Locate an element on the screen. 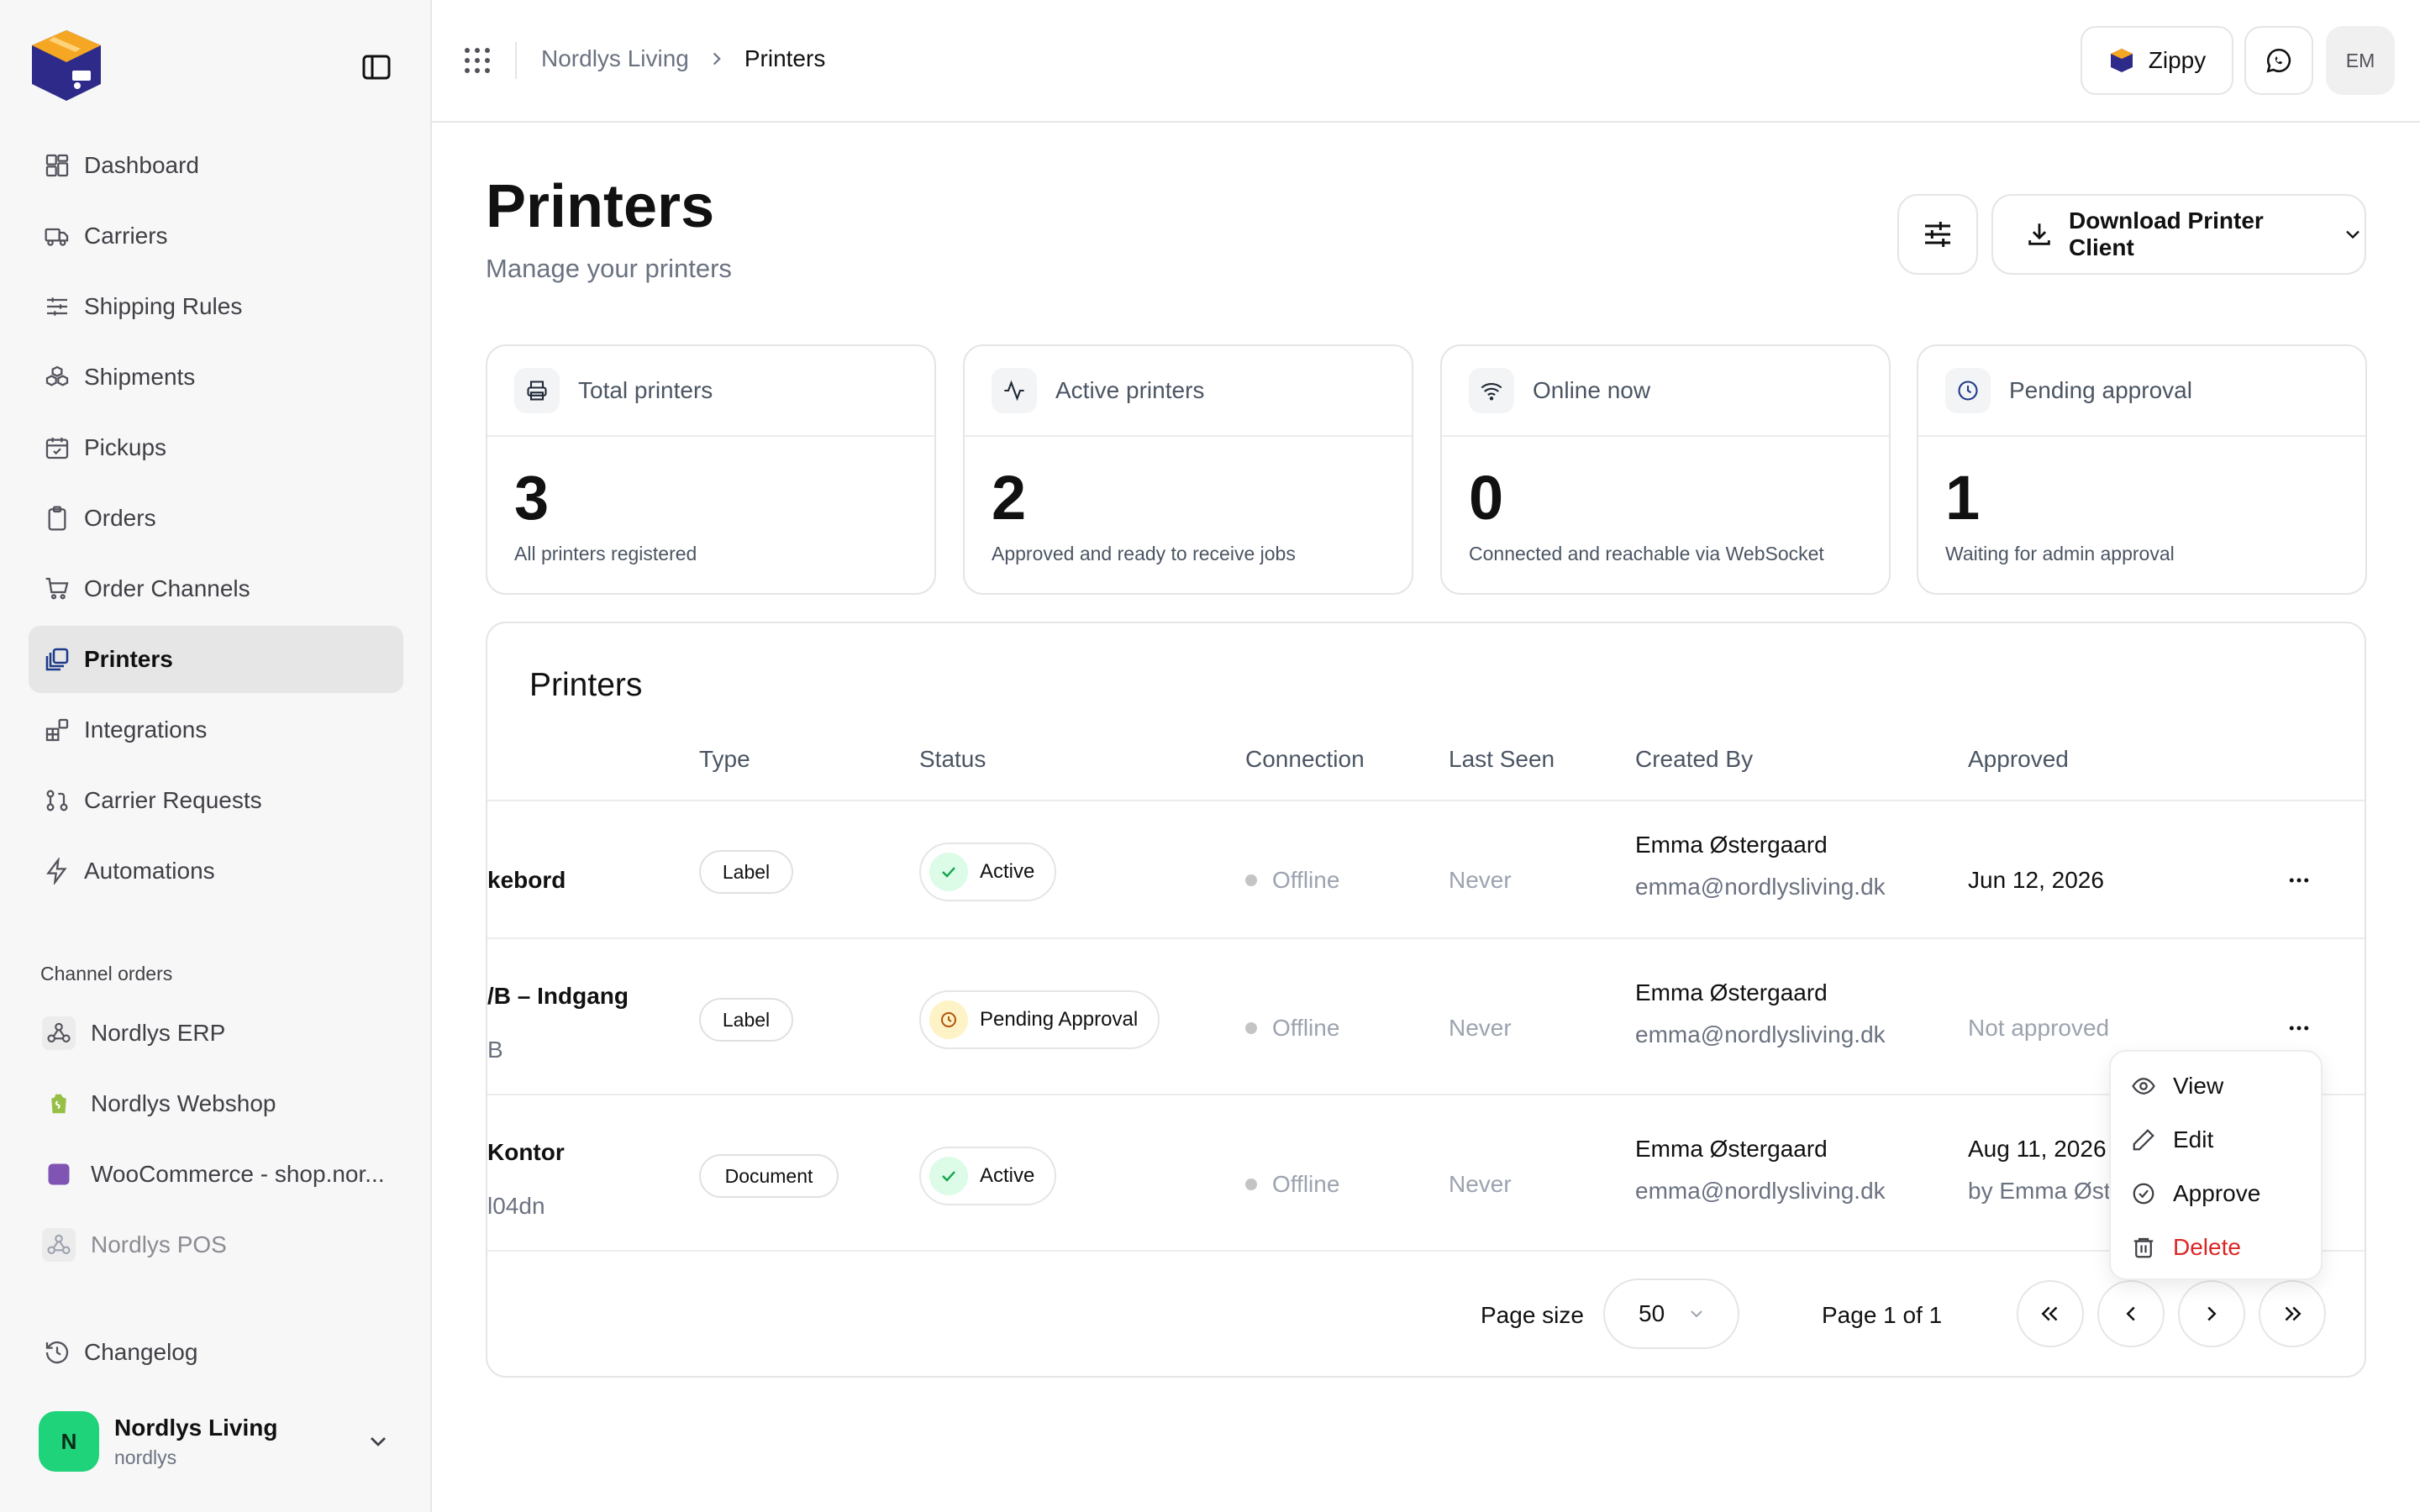 Image resolution: width=2420 pixels, height=1512 pixels. page-size-select: 50 is located at coordinates (1671, 1313).